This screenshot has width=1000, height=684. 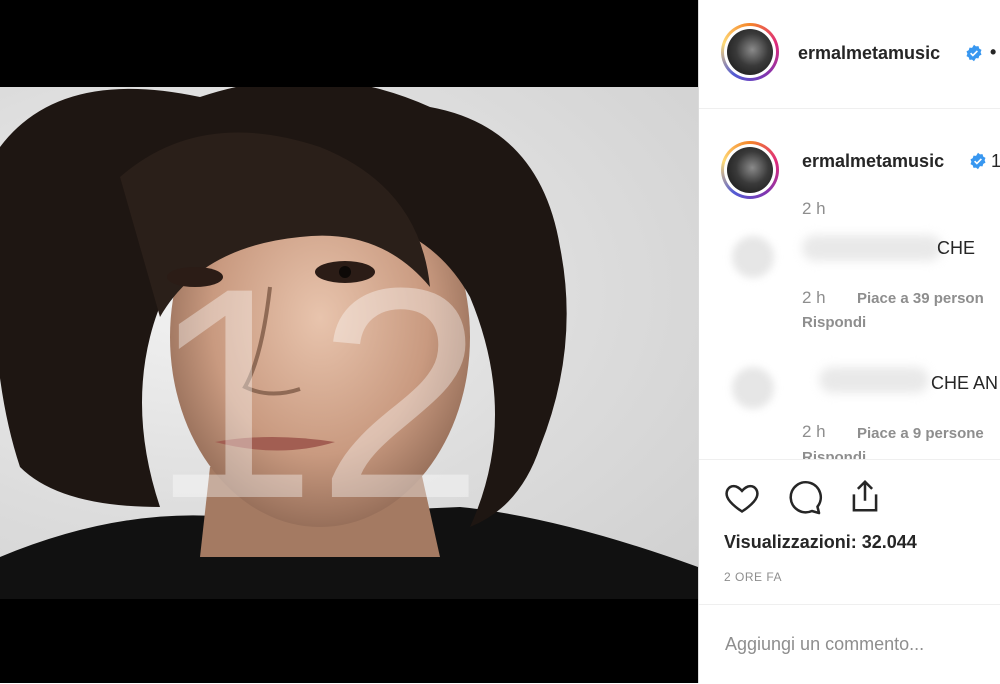 What do you see at coordinates (750, 52) in the screenshot?
I see `avatar` at bounding box center [750, 52].